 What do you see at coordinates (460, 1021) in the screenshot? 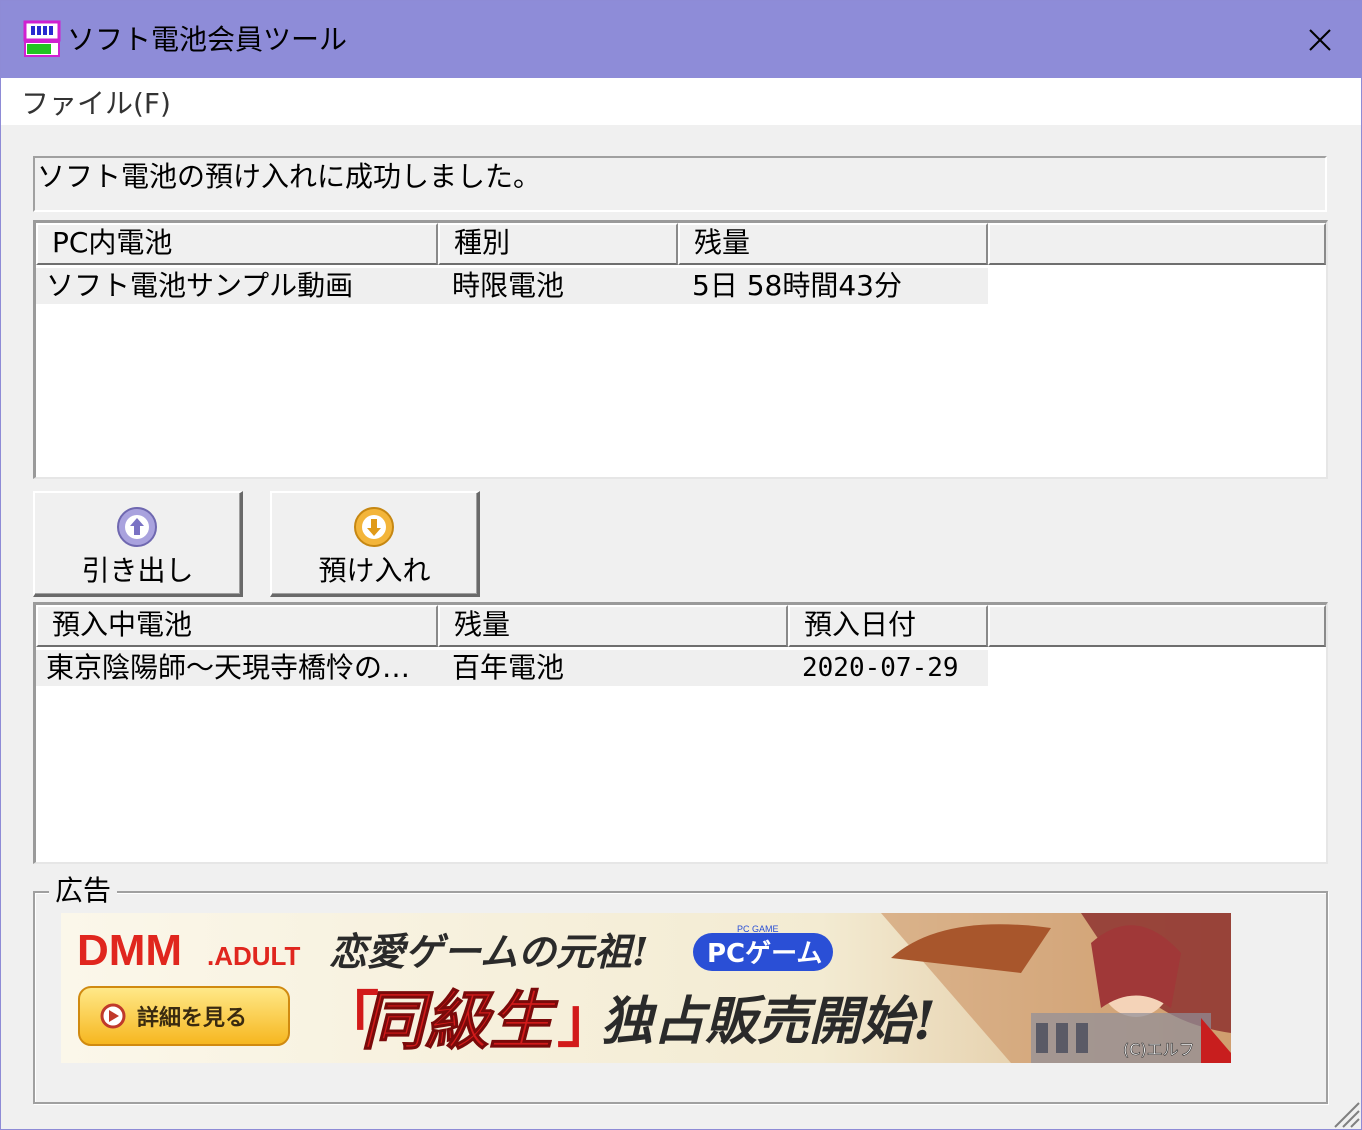
I see `ad-title: 同級生` at bounding box center [460, 1021].